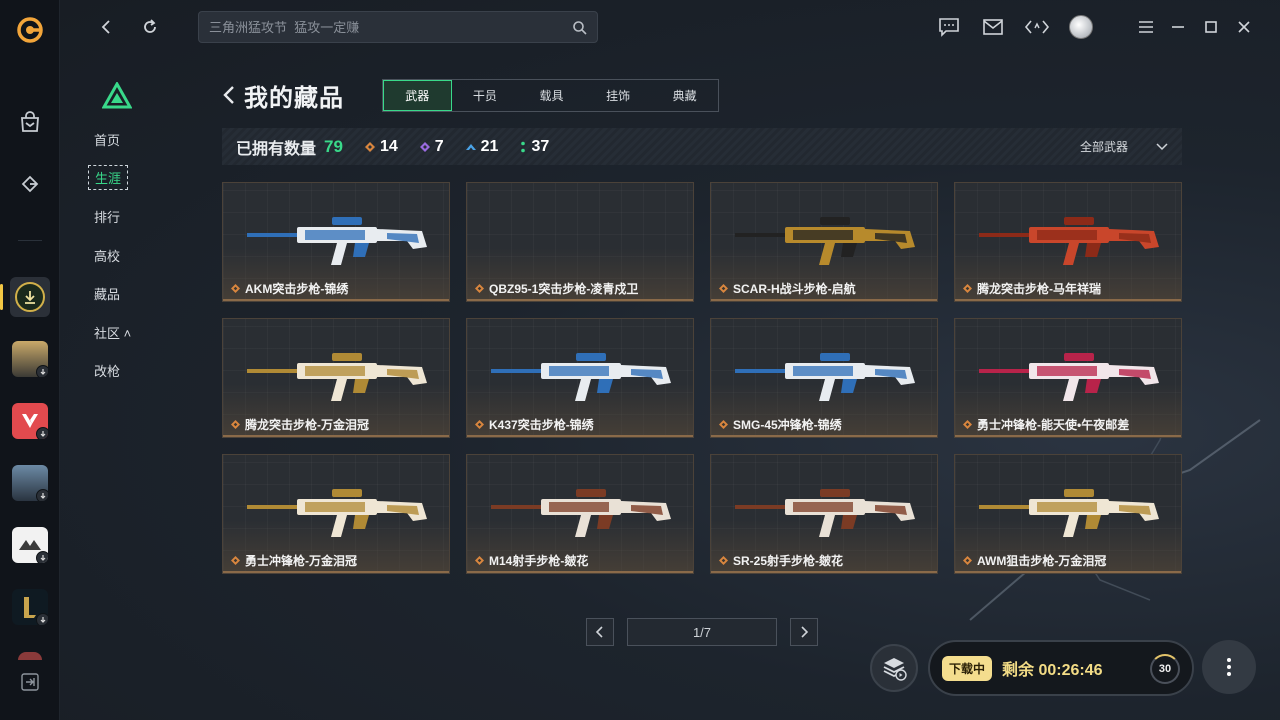  Describe the element at coordinates (276, 149) in the screenshot. I see `owned-label: 已拥有数量` at that location.